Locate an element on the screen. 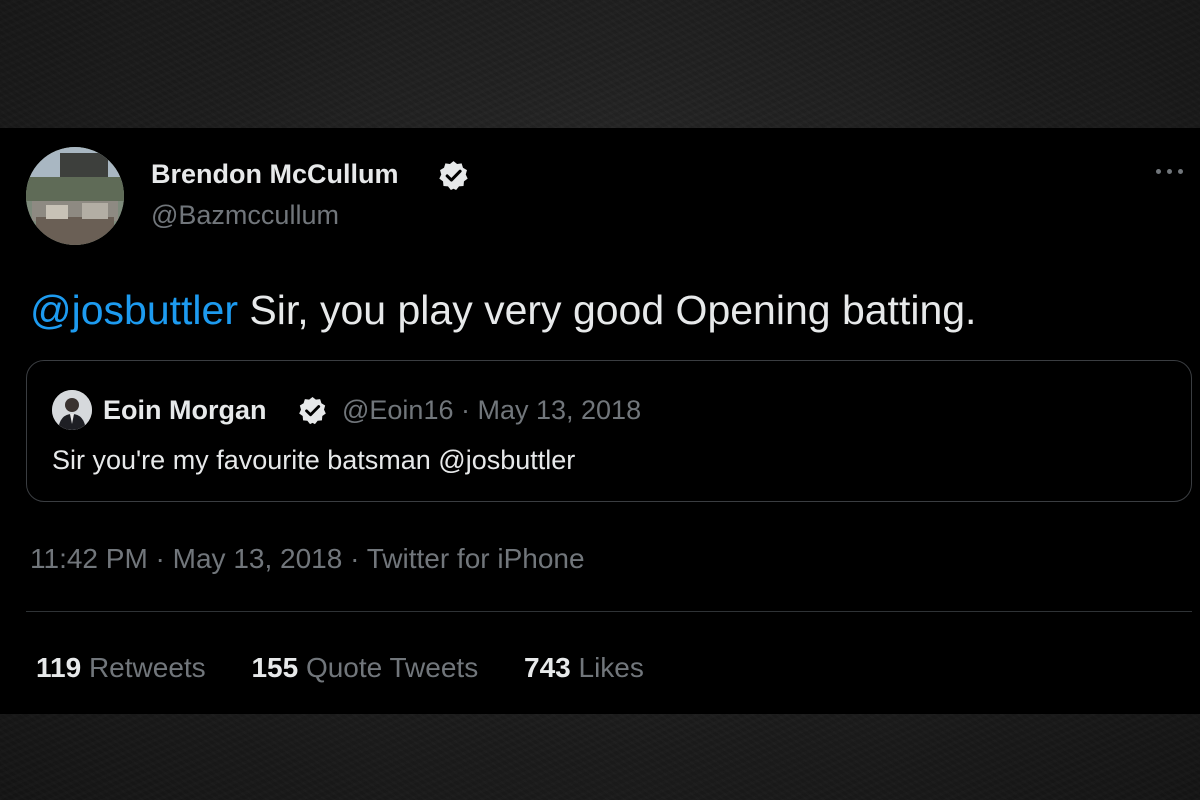  tweet-stats: 119 Retweets 155 Quote Tweets 743 Likes is located at coordinates (359, 668).